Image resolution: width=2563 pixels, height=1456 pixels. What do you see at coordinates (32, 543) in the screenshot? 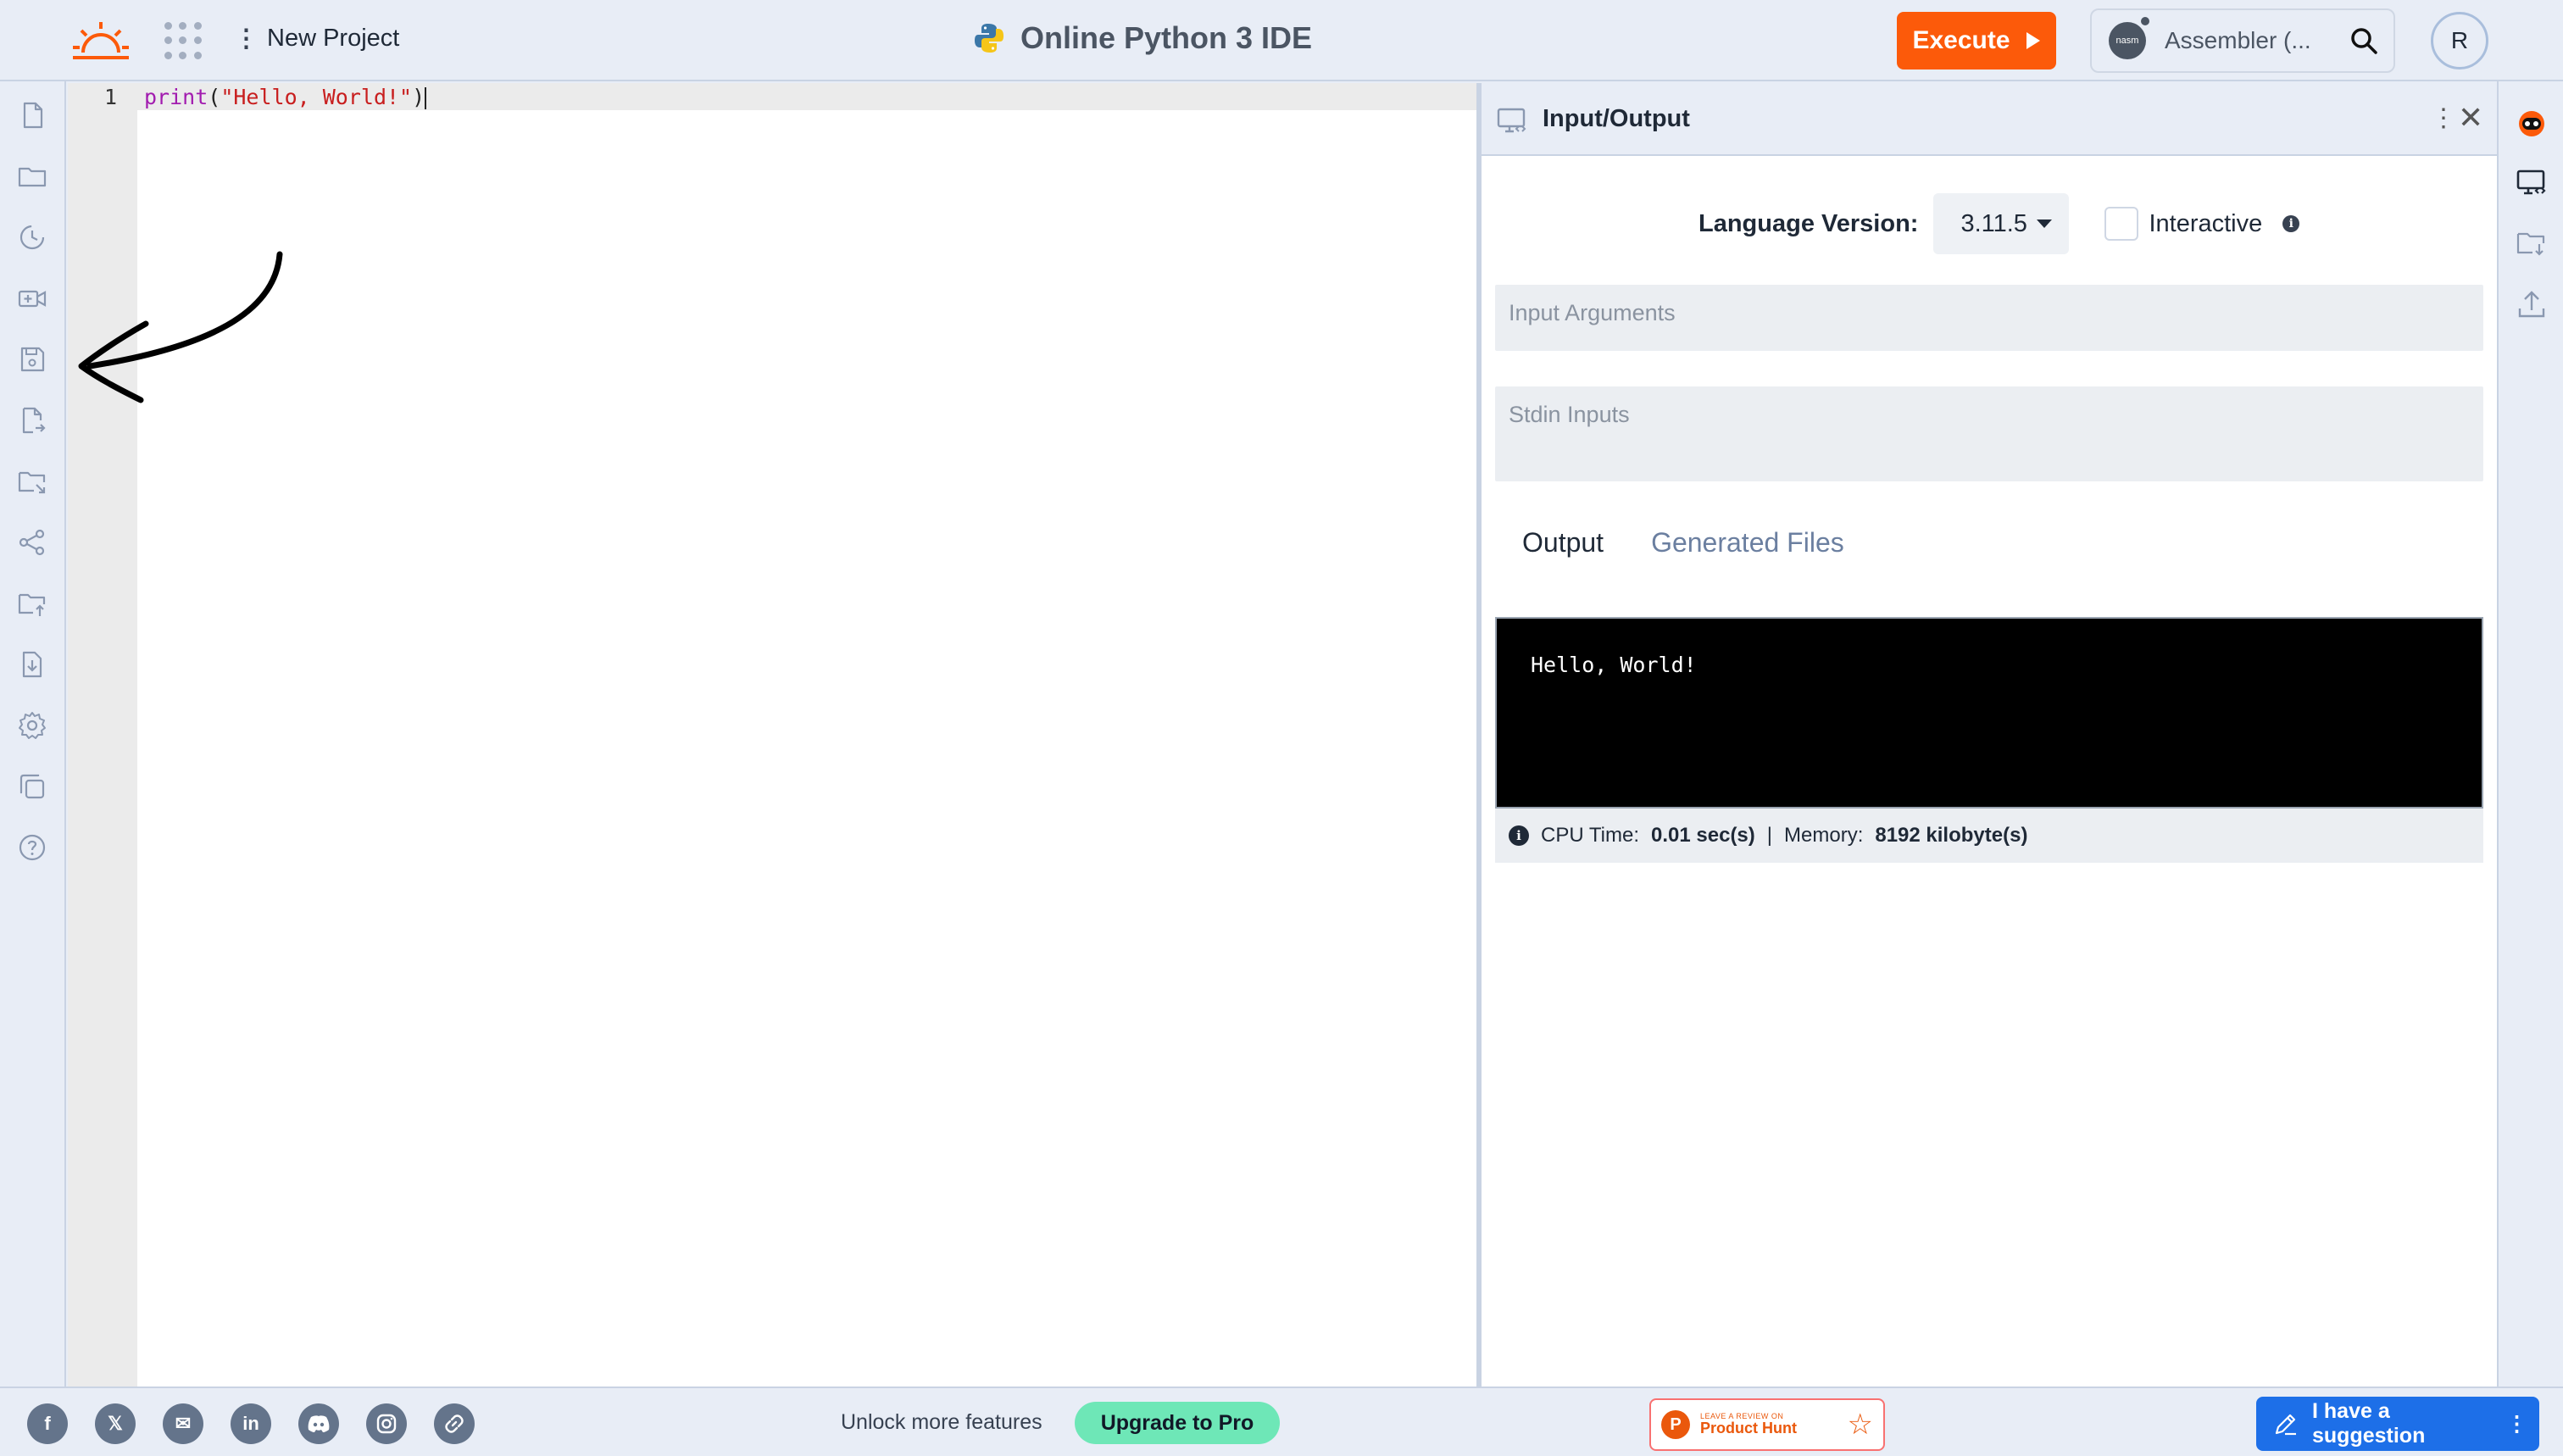
I see `share-icon` at bounding box center [32, 543].